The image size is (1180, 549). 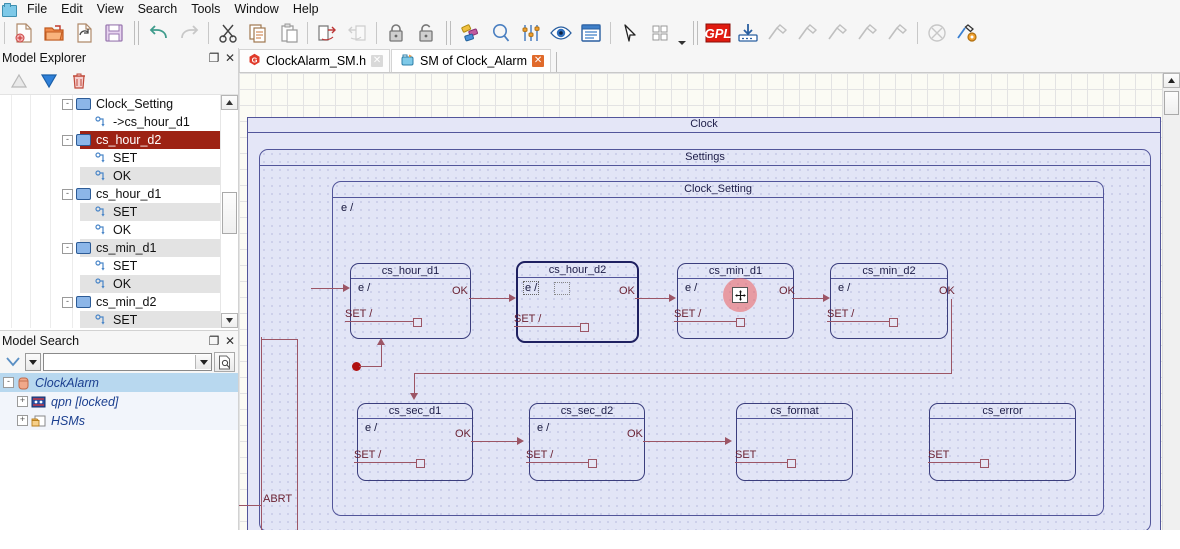 I want to click on open-folder-icon, so click(x=54, y=33).